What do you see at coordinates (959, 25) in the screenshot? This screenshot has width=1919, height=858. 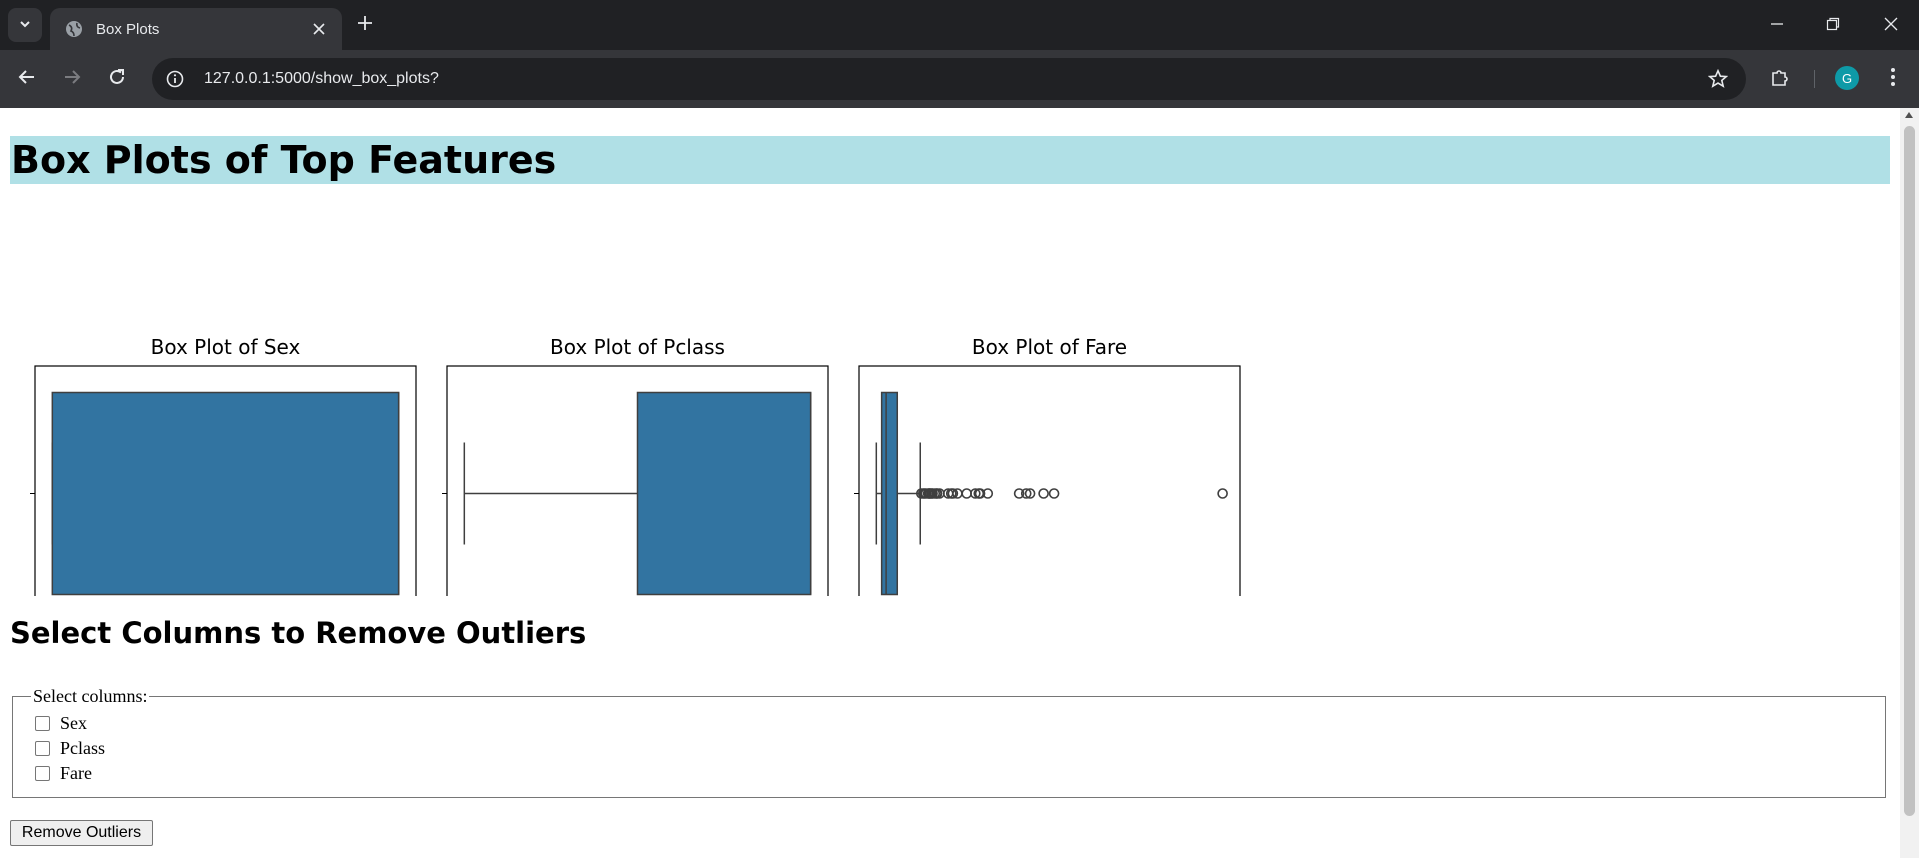 I see `tab-strip: Box Plots` at bounding box center [959, 25].